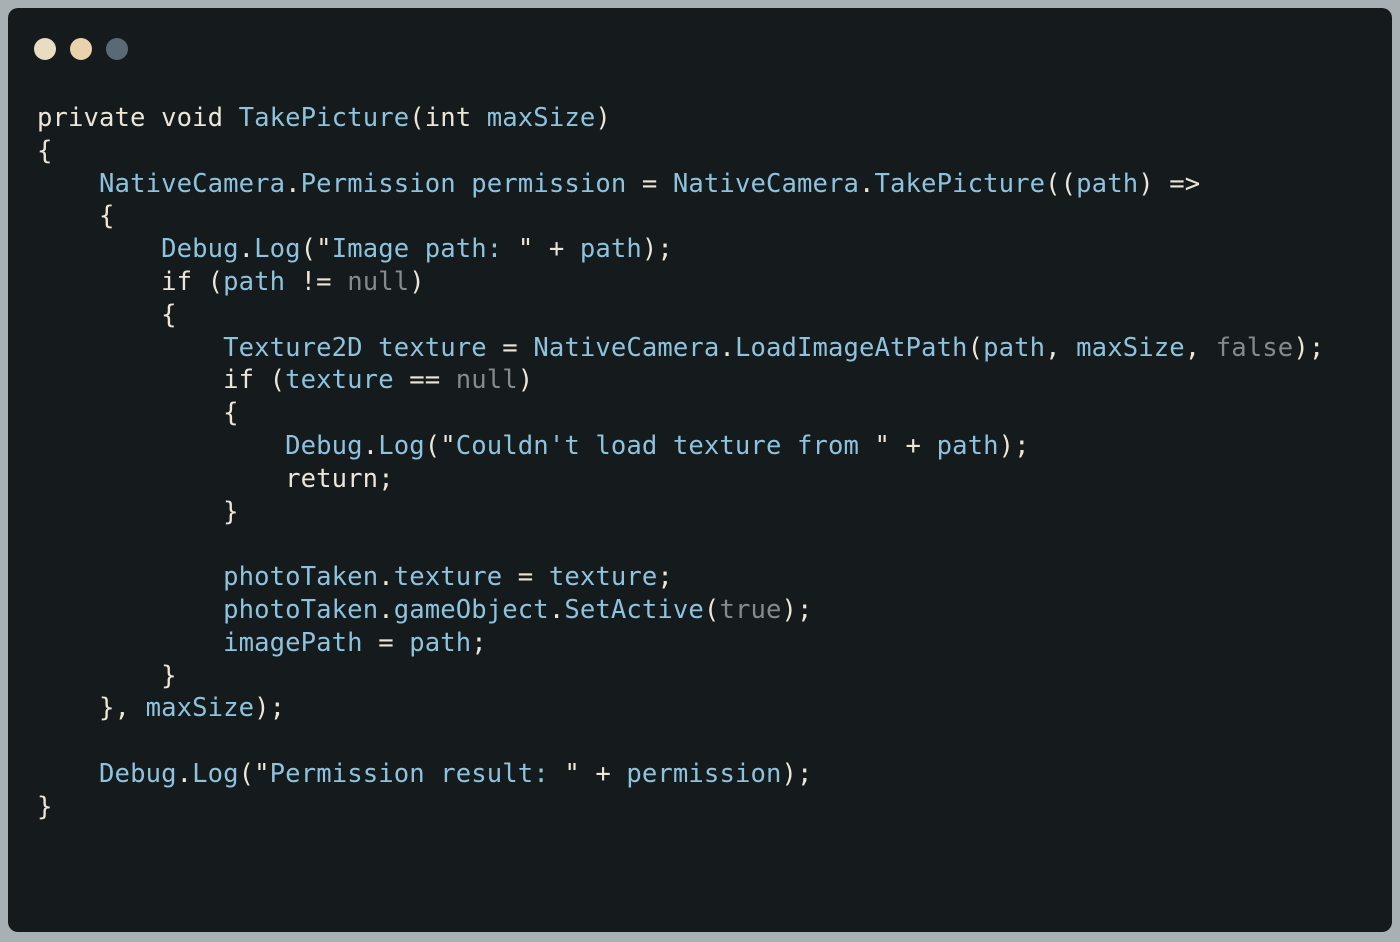 This screenshot has width=1400, height=942. Describe the element at coordinates (680, 118) in the screenshot. I see `code-line: private void TakePicture(int maxSize)` at that location.